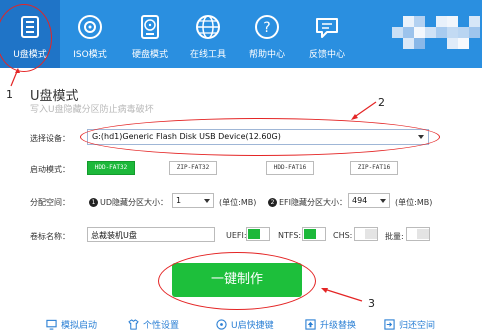 This screenshot has height=334, width=482. I want to click on hard-disk-icon, so click(150, 27).